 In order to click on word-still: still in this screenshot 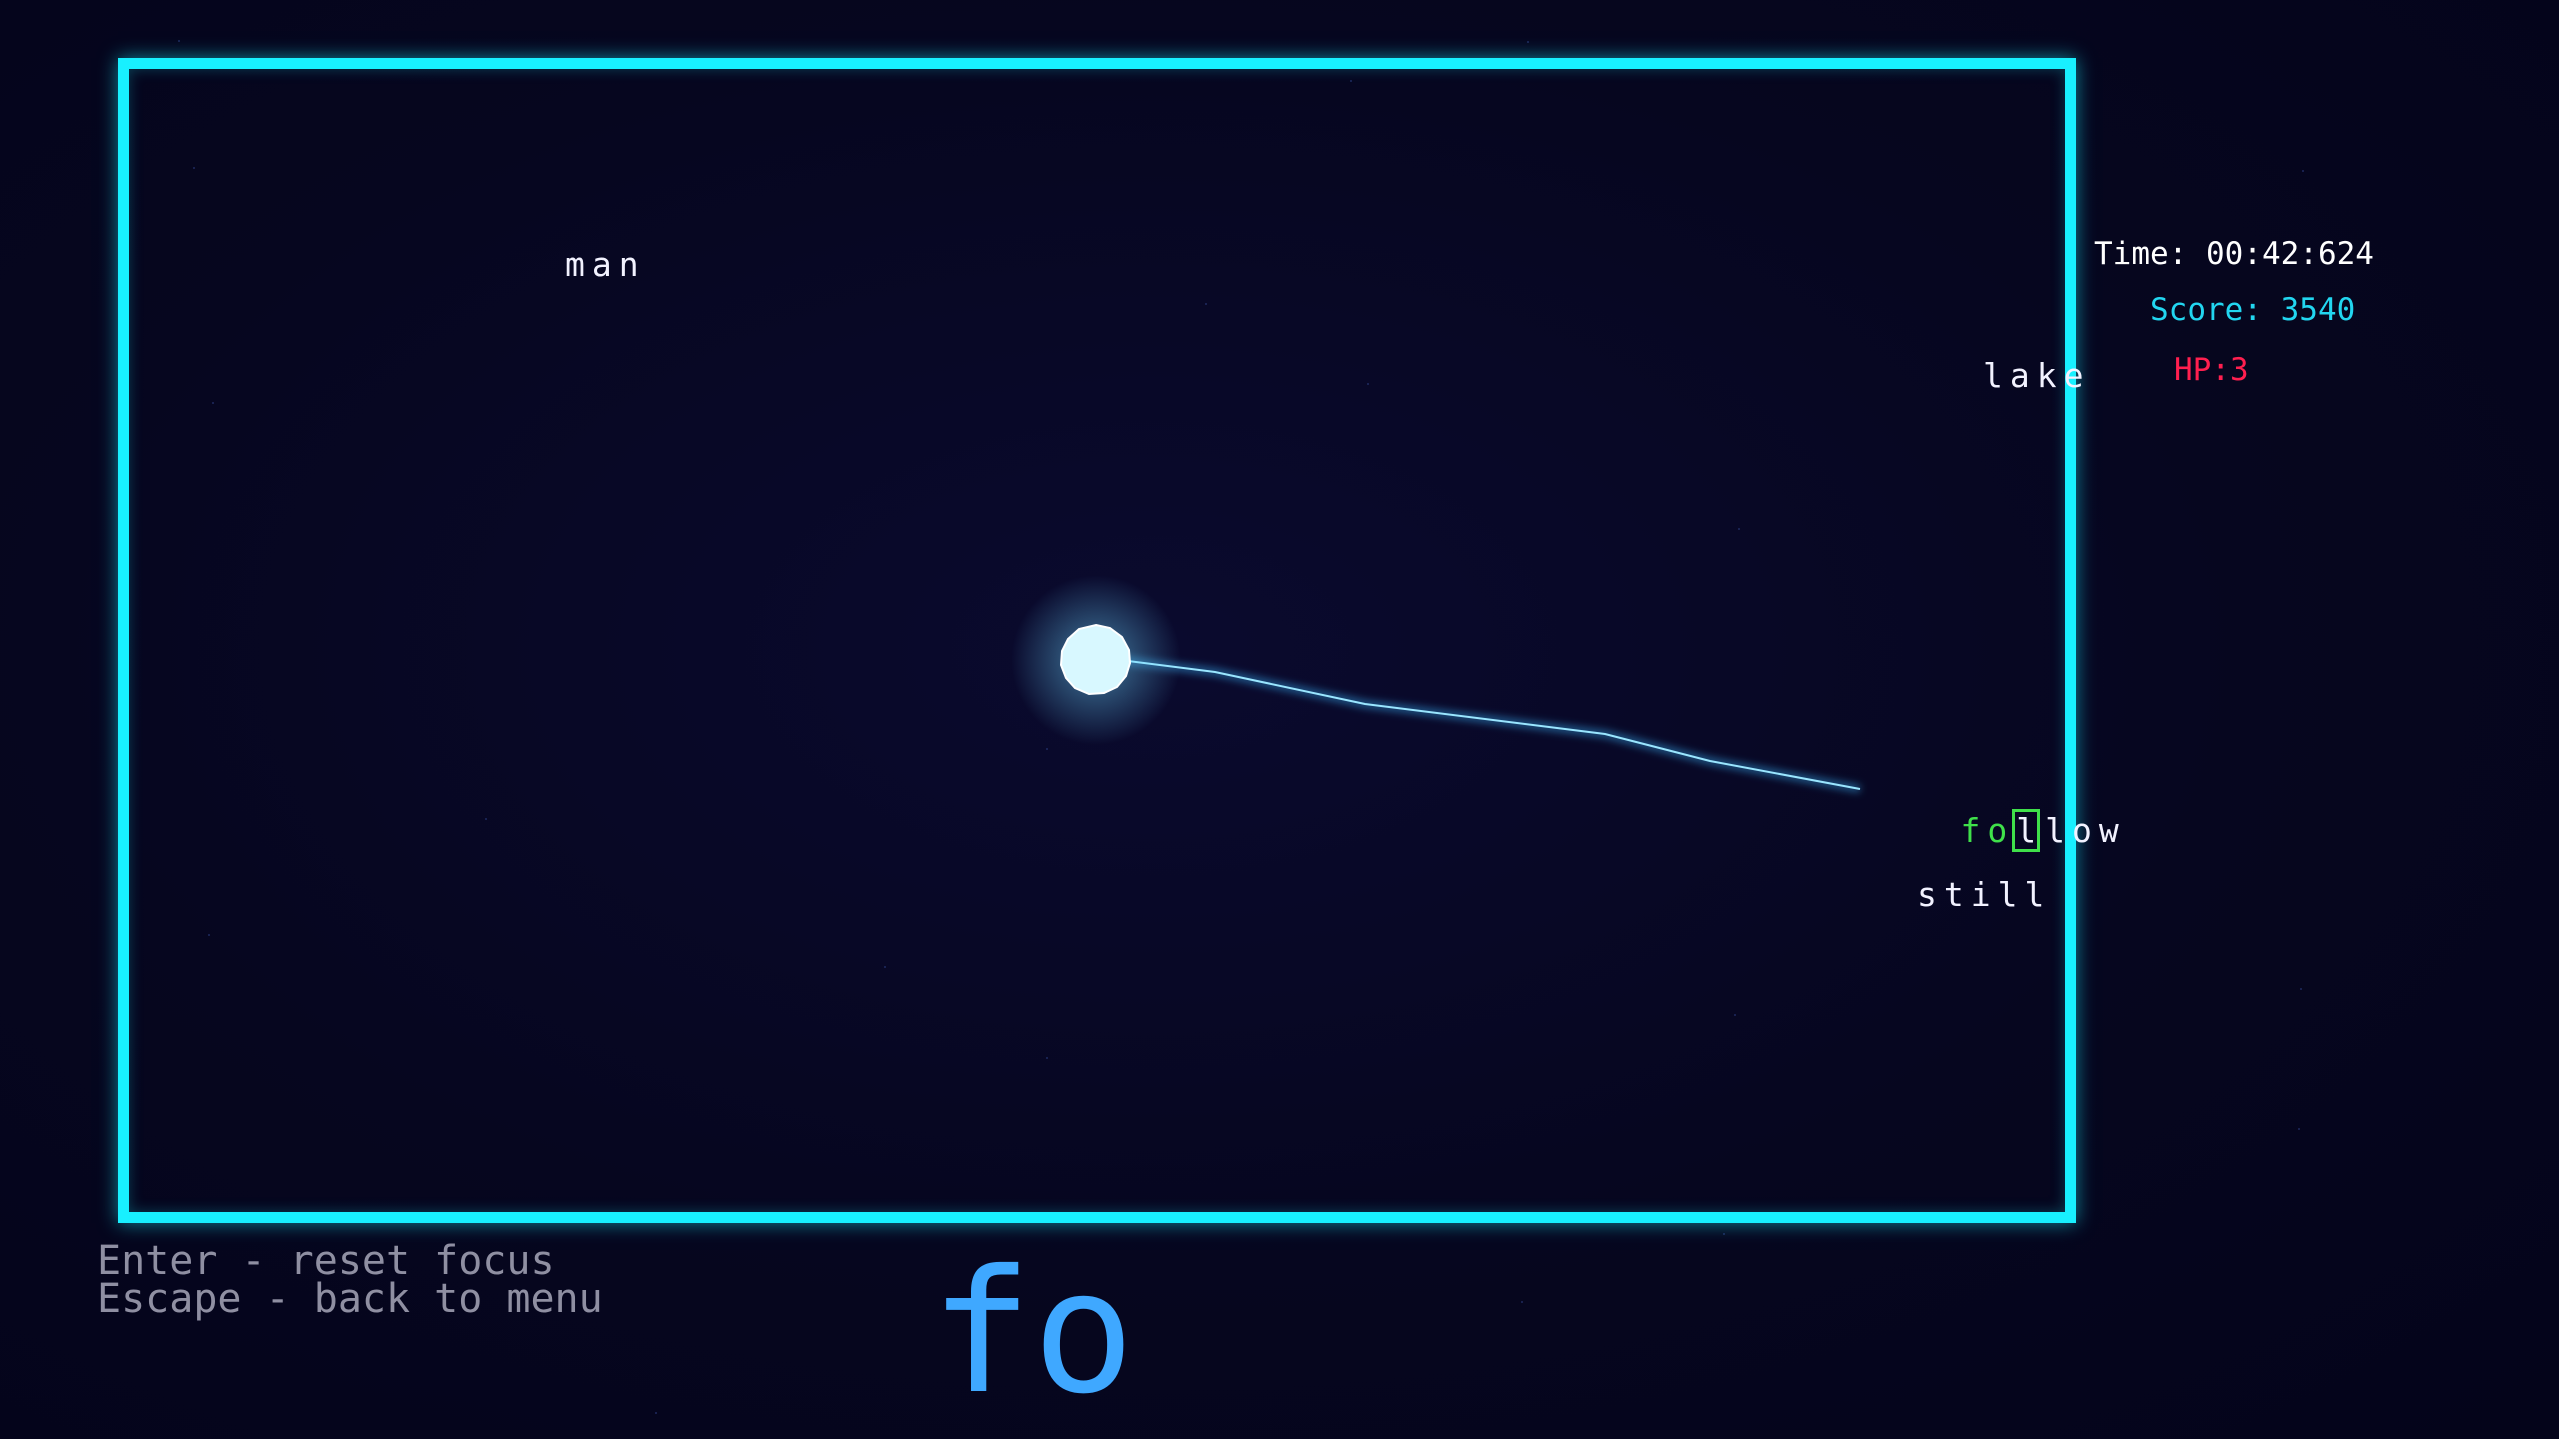, I will do `click(1984, 894)`.